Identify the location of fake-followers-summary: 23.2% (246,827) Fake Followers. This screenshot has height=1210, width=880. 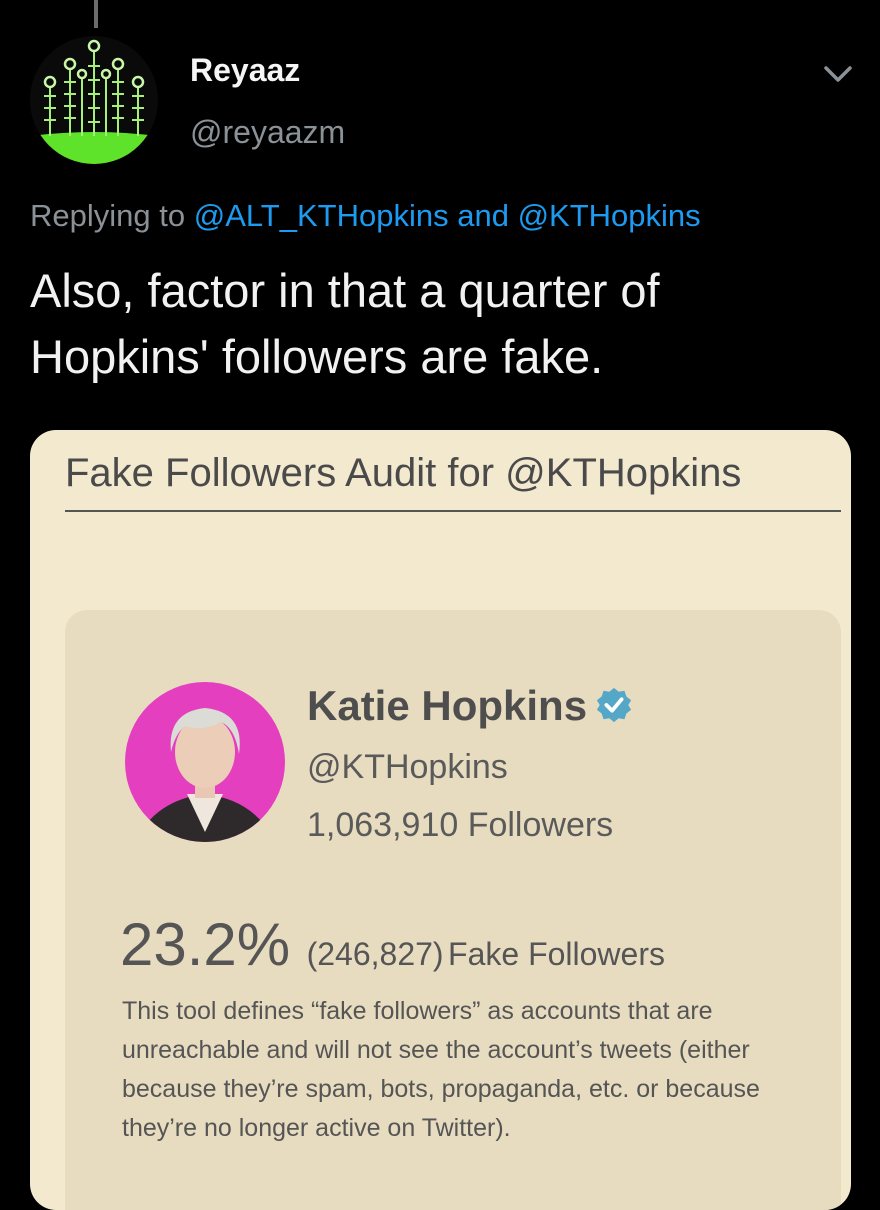
(392, 944).